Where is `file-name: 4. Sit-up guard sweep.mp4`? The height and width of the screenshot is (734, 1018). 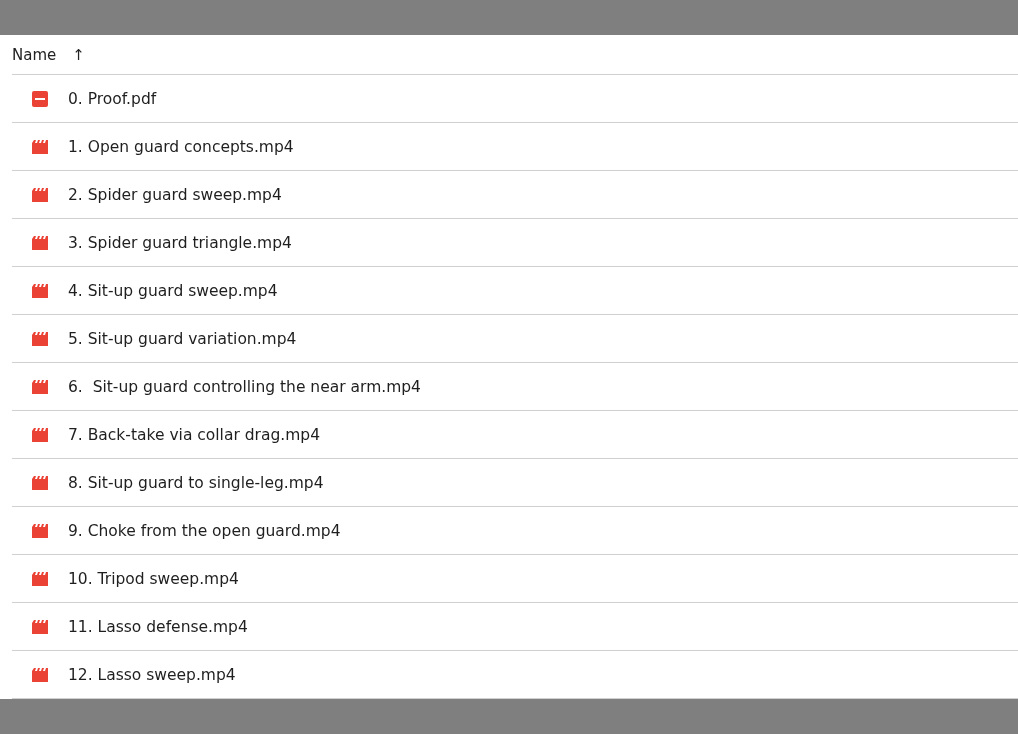 file-name: 4. Sit-up guard sweep.mp4 is located at coordinates (173, 290).